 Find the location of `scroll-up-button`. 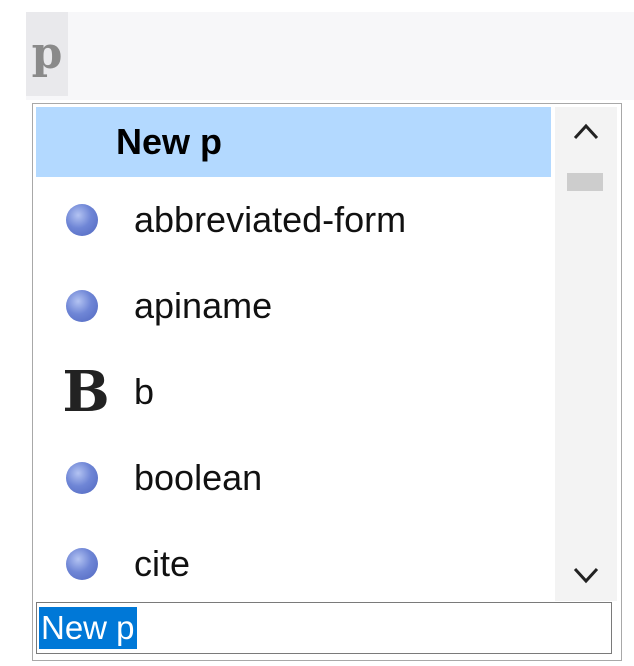

scroll-up-button is located at coordinates (586, 132).